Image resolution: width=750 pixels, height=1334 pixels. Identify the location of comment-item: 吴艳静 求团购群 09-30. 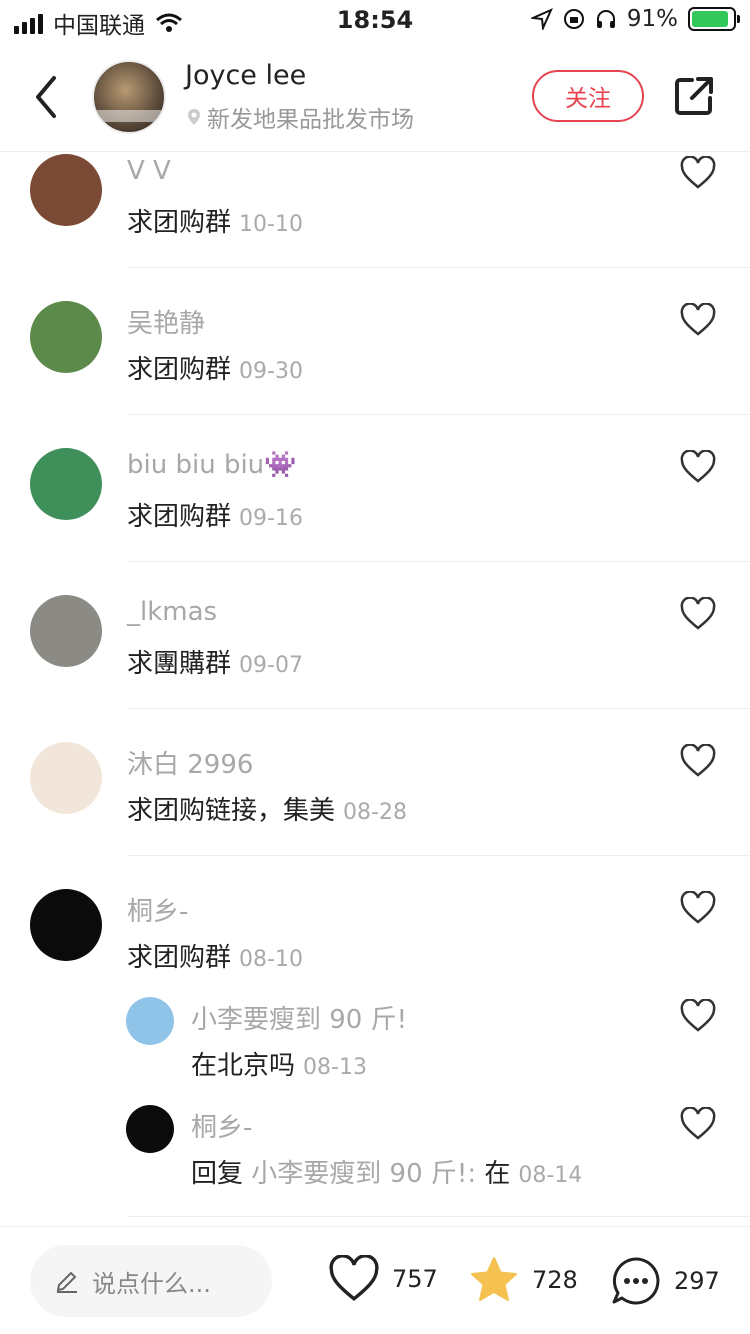
(375, 372).